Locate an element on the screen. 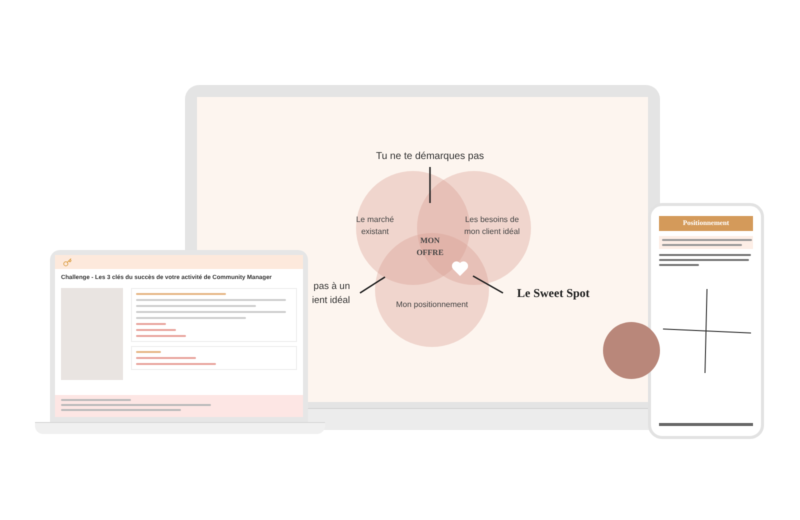 This screenshot has height=520, width=800. side-label: pas à un ient idéal is located at coordinates (331, 293).